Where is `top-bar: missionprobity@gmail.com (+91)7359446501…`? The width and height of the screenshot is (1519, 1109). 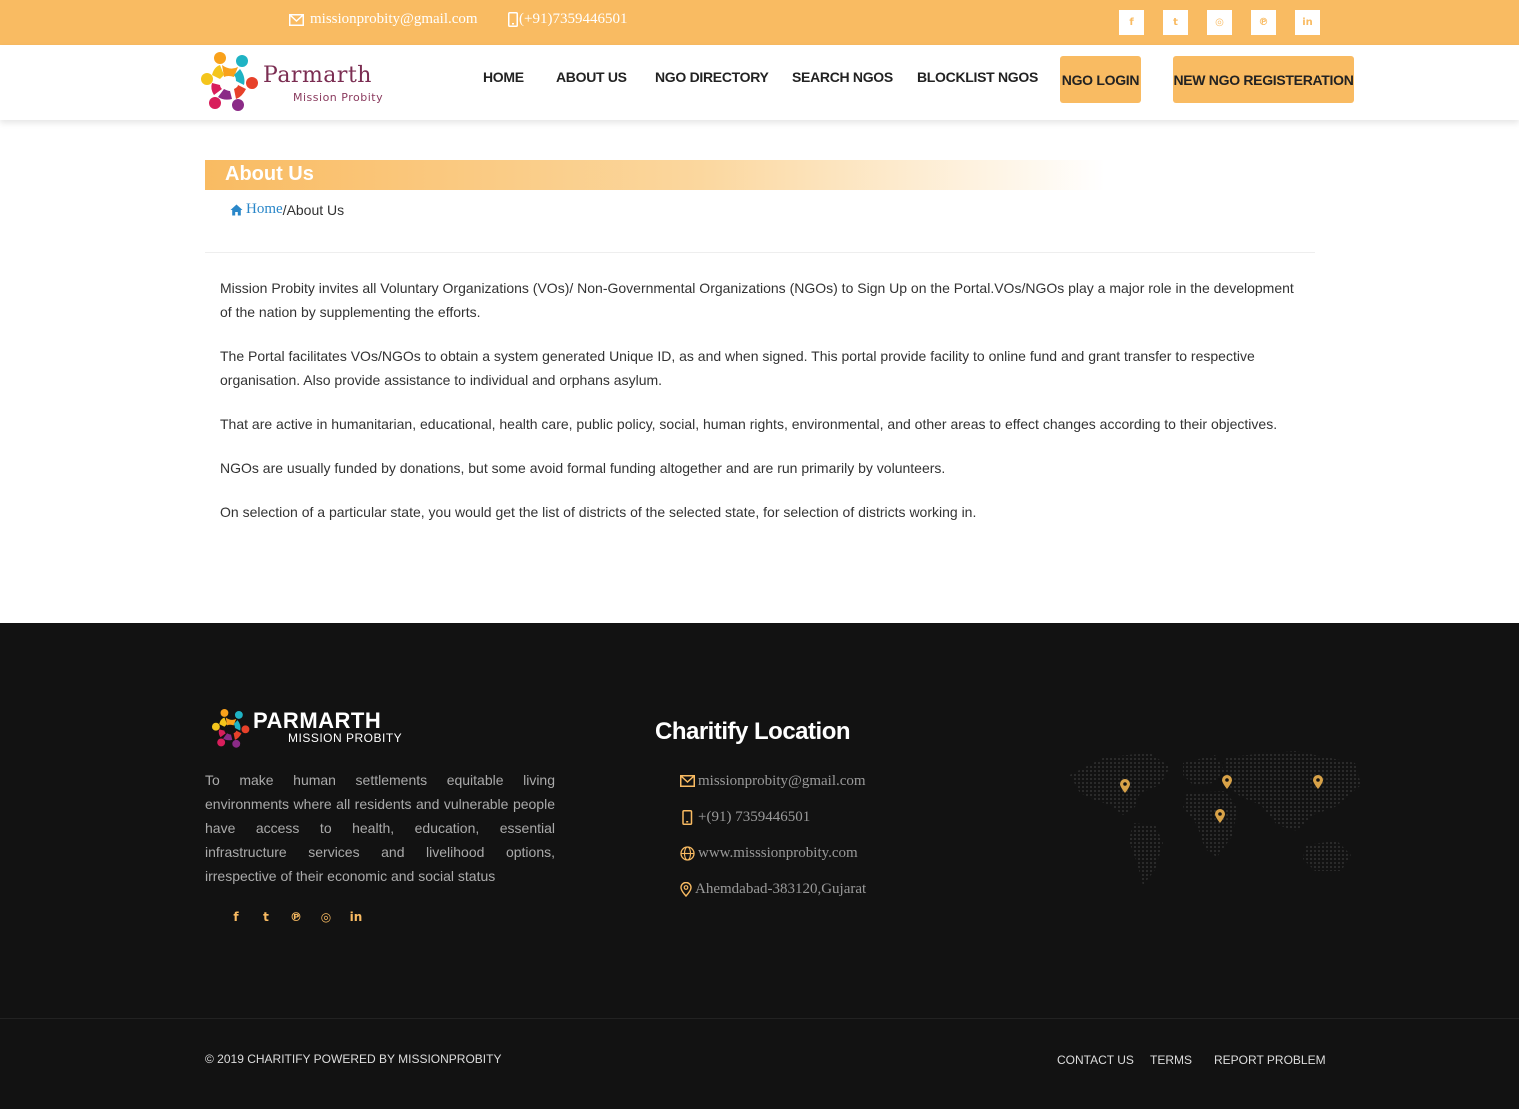 top-bar: missionprobity@gmail.com (+91)7359446501… is located at coordinates (759, 22).